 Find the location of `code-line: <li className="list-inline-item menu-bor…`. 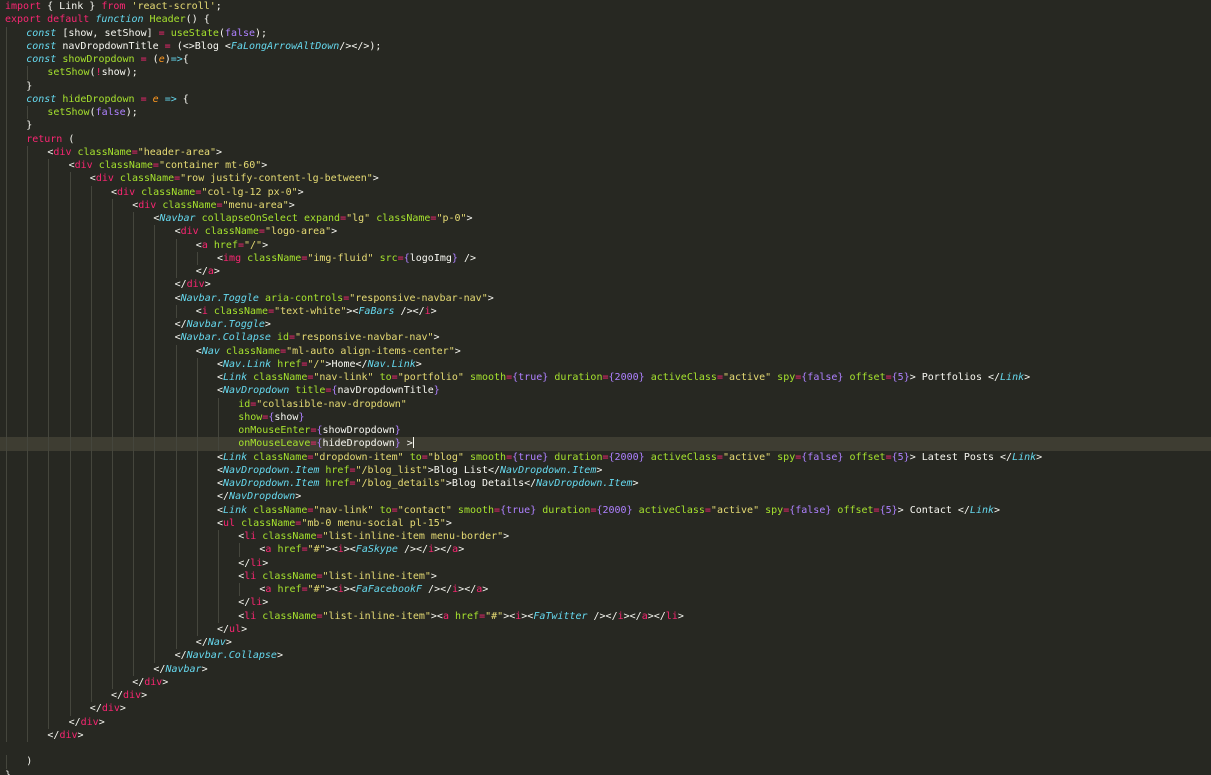

code-line: <li className="list-inline-item menu-bor… is located at coordinates (605, 537).